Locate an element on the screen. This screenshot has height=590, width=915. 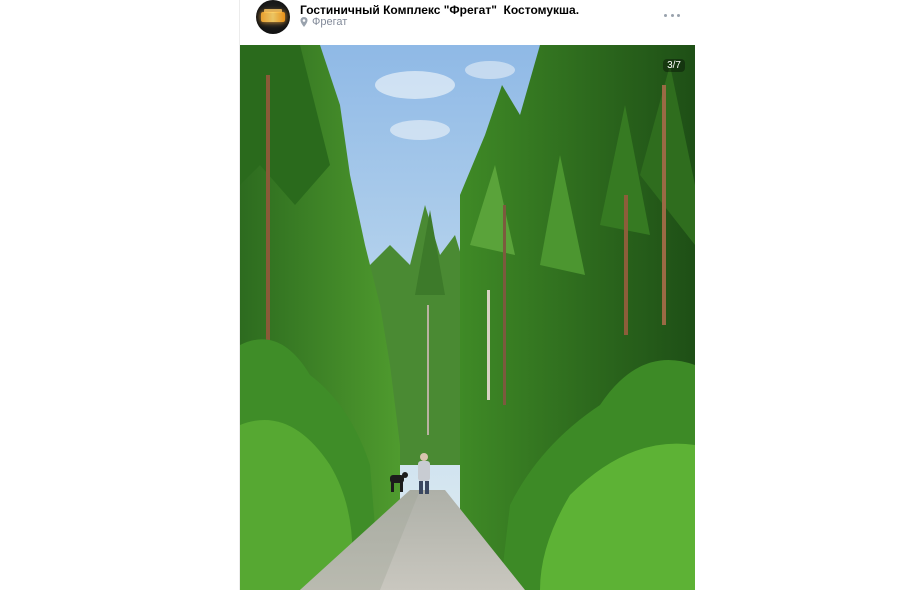
location-label: Фрегат is located at coordinates (330, 22).